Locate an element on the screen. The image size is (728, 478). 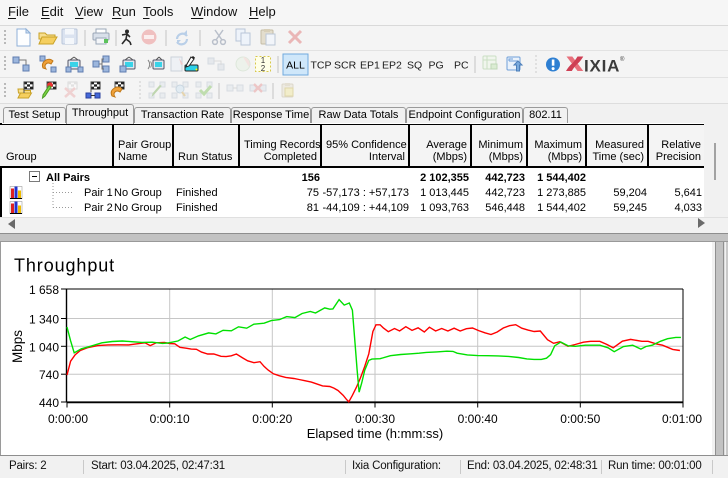
svg-text: 1 040 is located at coordinates (44, 347).